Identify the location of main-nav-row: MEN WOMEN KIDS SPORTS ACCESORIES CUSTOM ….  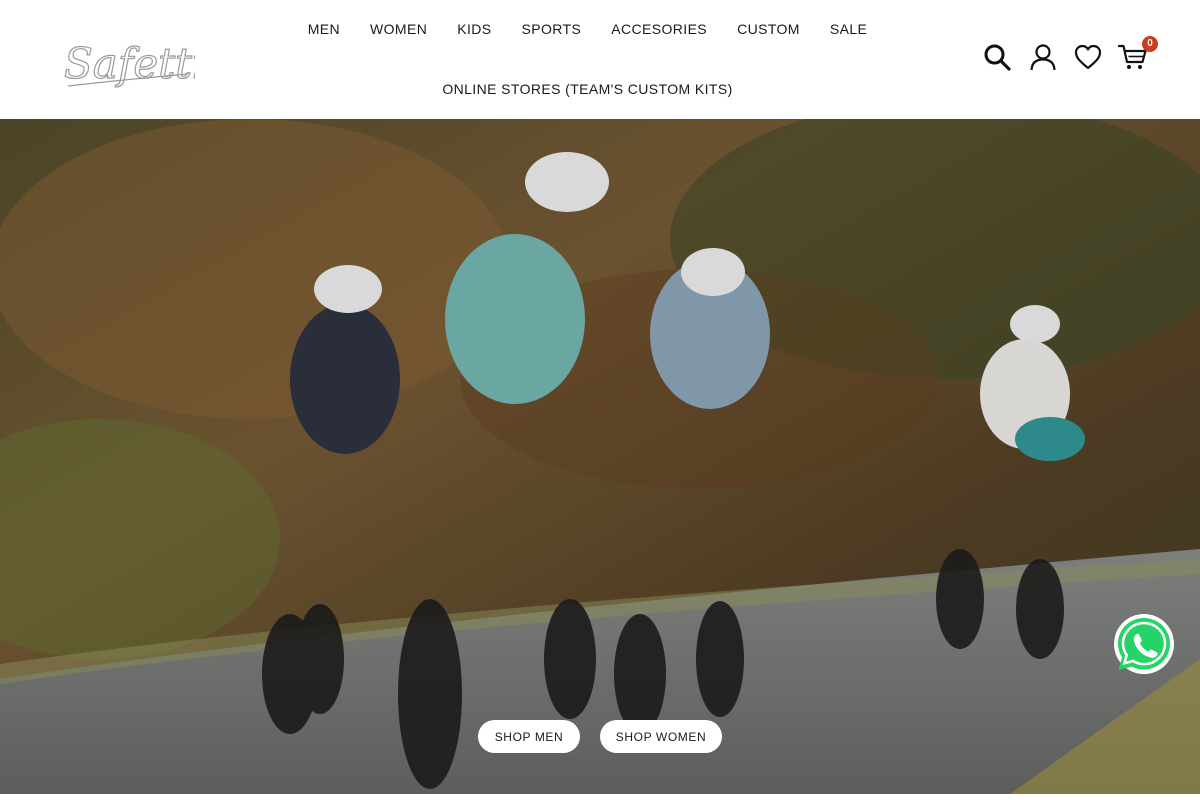
(587, 29).